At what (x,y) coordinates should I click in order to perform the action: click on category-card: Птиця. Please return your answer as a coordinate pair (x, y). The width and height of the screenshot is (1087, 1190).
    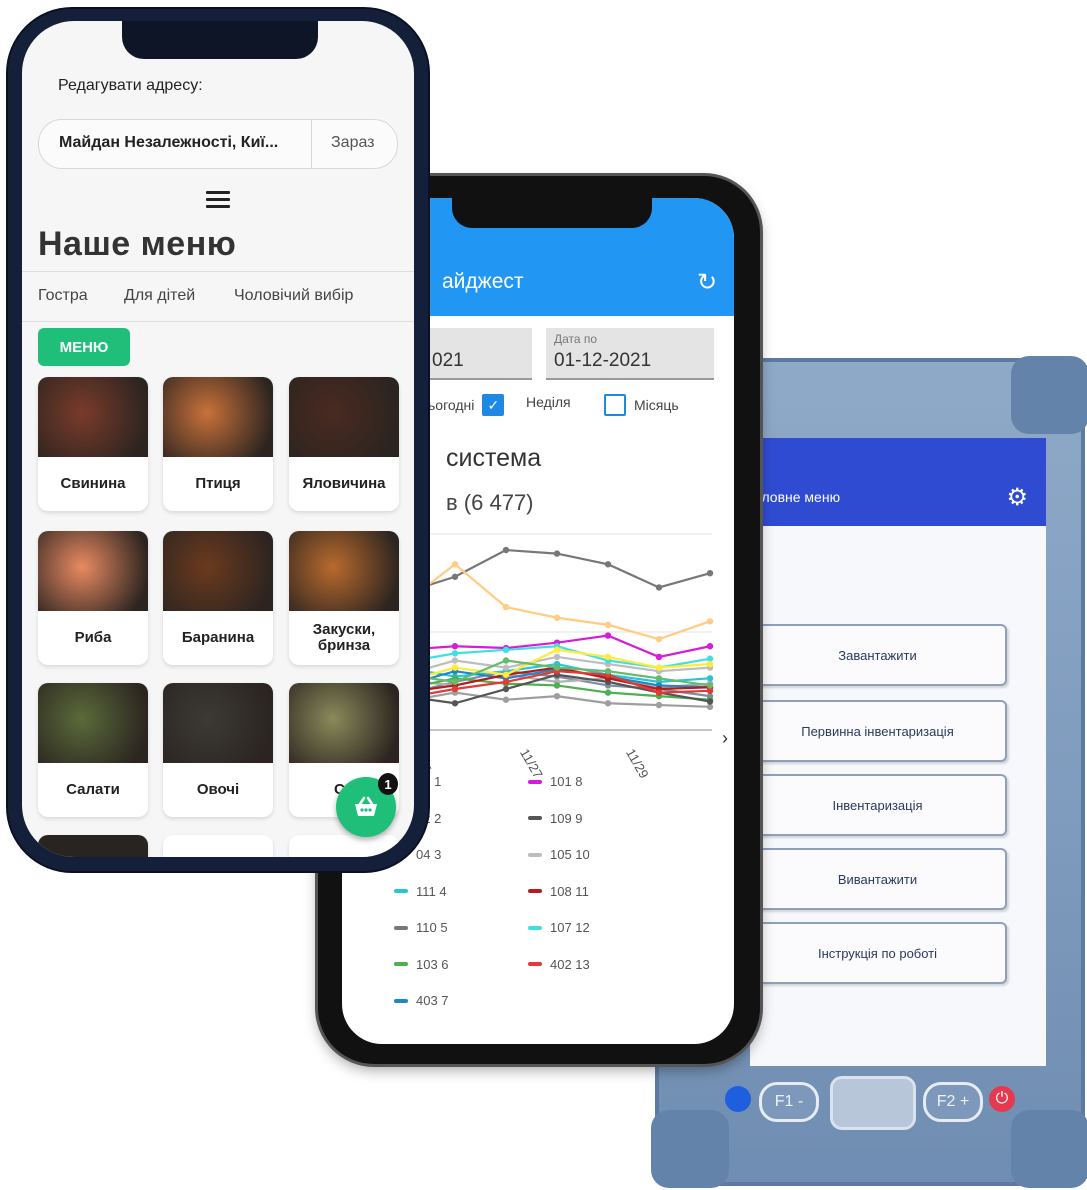
    Looking at the image, I should click on (218, 444).